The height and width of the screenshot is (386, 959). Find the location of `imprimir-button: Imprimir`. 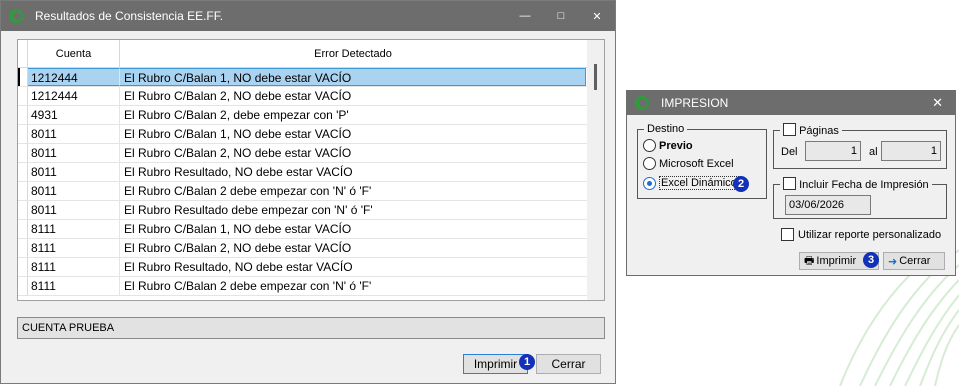

imprimir-button: Imprimir is located at coordinates (495, 364).